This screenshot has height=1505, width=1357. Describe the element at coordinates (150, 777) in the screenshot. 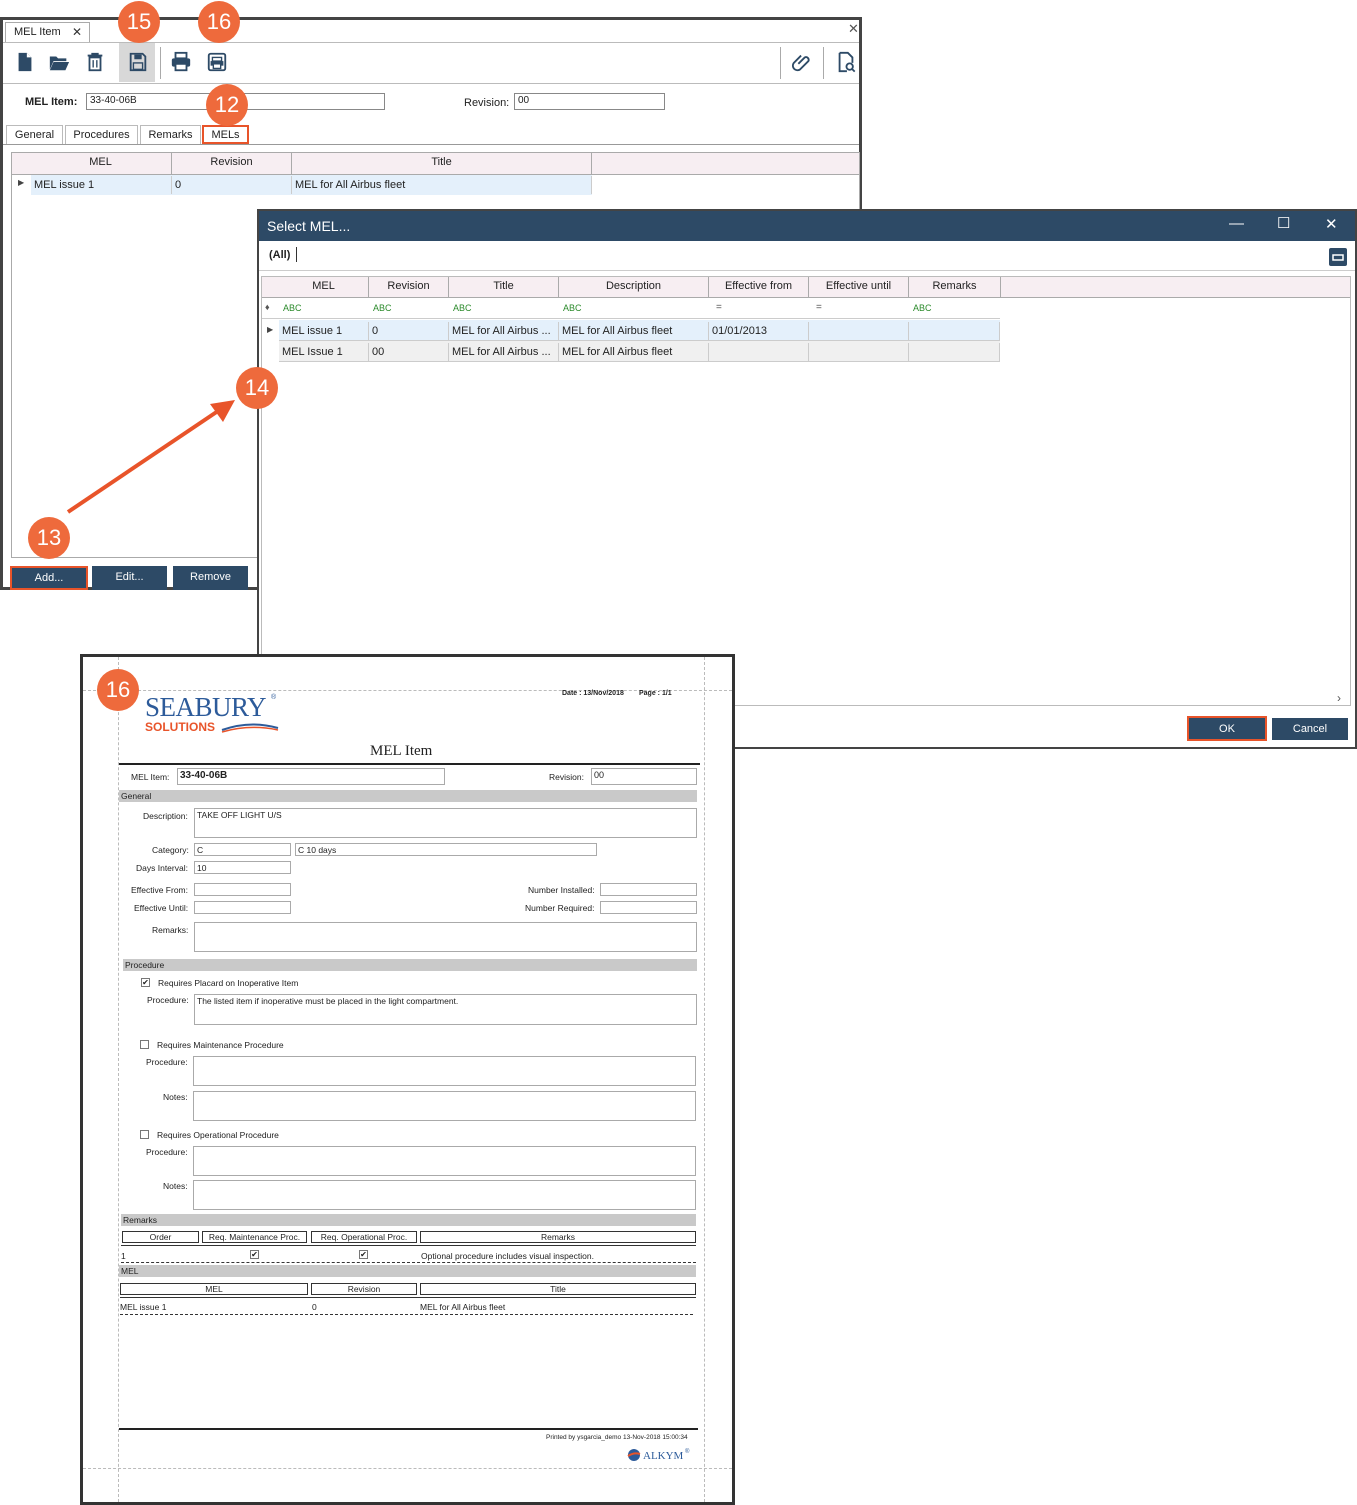

I see `r-mel-item-label: MEL Item:` at that location.